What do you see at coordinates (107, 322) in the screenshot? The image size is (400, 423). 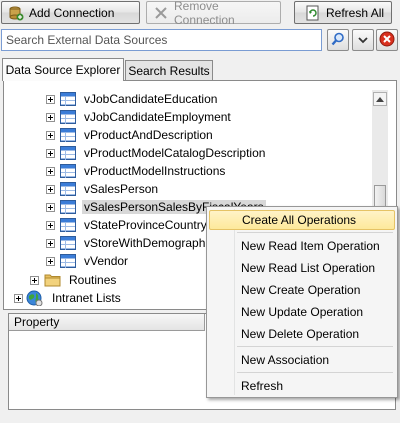 I see `property-column-header: Property` at bounding box center [107, 322].